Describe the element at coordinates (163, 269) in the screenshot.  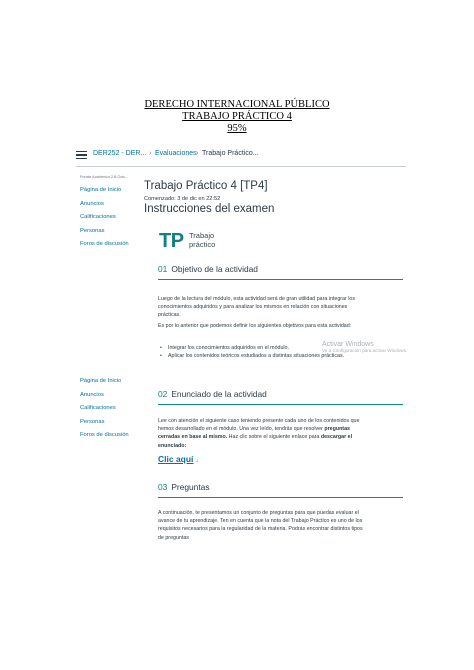
I see `section-number: 01` at that location.